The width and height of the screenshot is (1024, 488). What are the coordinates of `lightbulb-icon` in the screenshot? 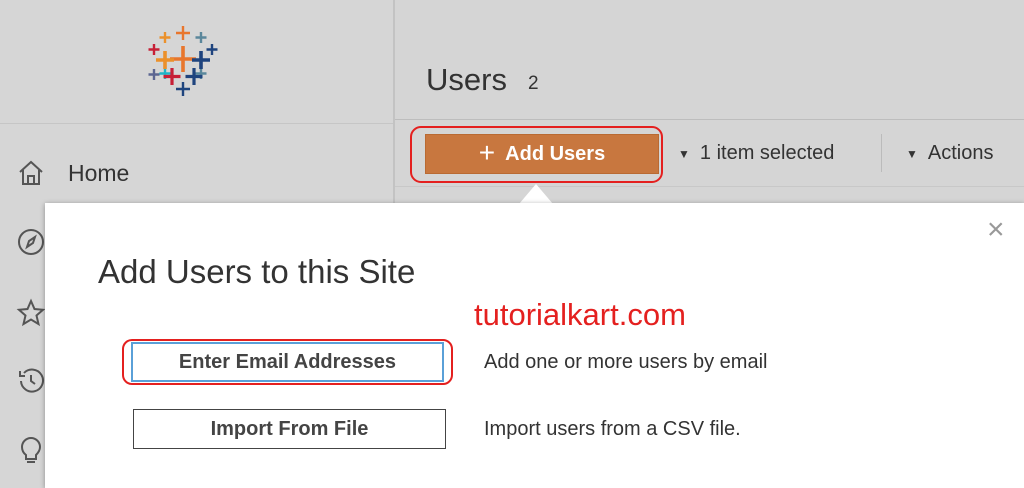 It's located at (31, 451).